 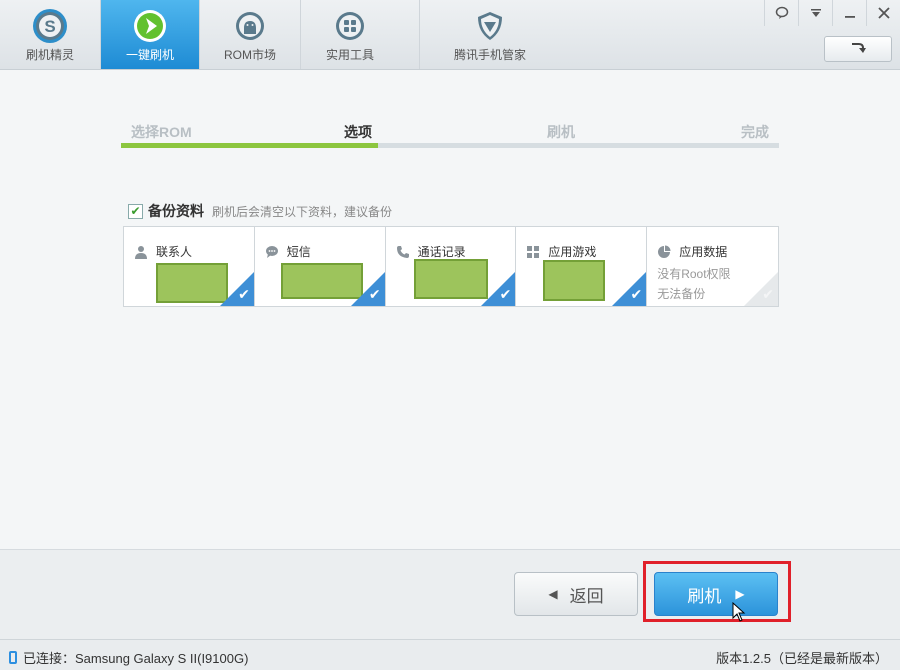 I want to click on nav-label: 刷机精灵, so click(x=49, y=55).